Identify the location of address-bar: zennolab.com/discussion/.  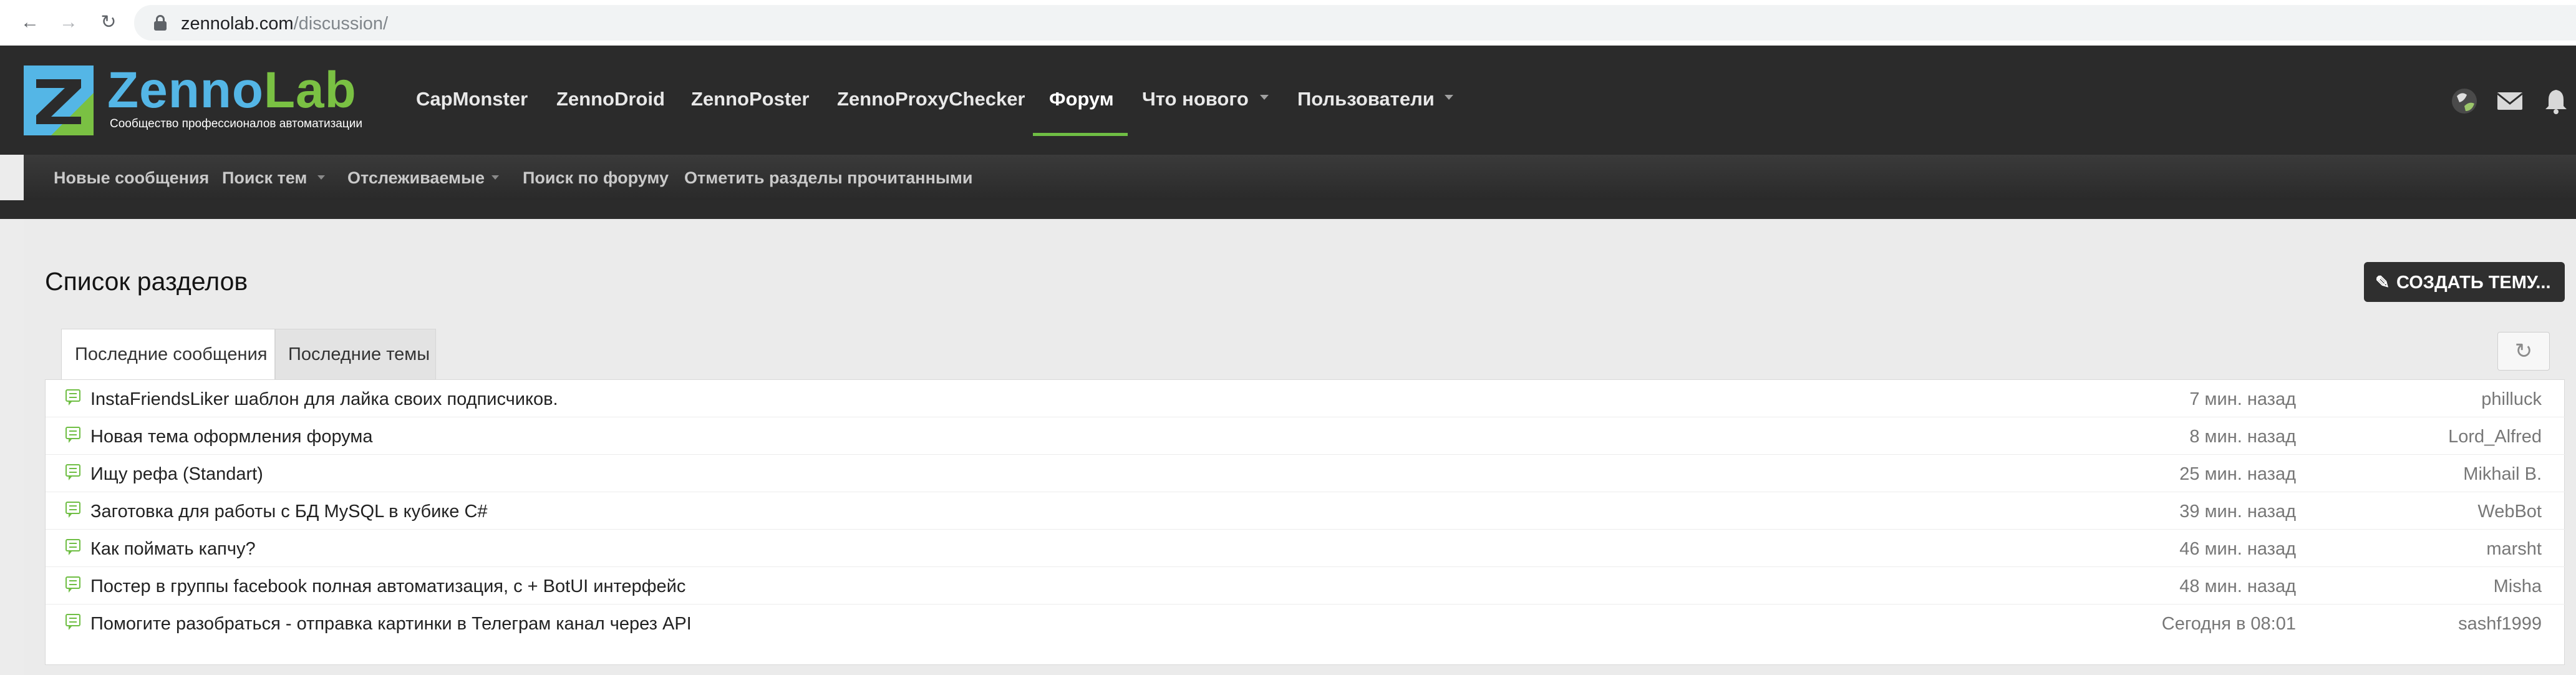
(1355, 23).